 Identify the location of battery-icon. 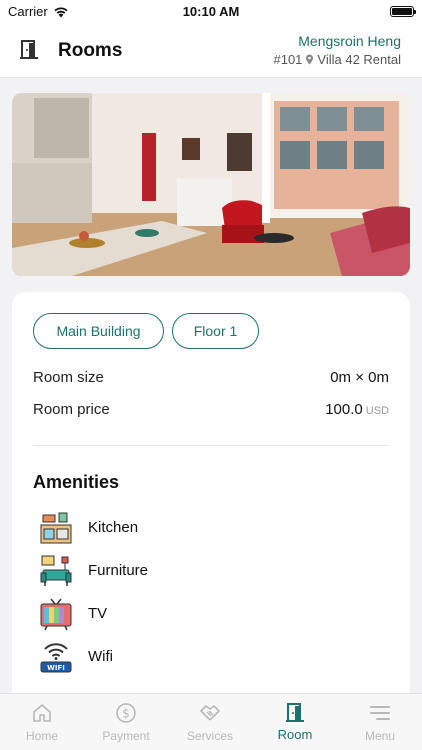
(403, 11).